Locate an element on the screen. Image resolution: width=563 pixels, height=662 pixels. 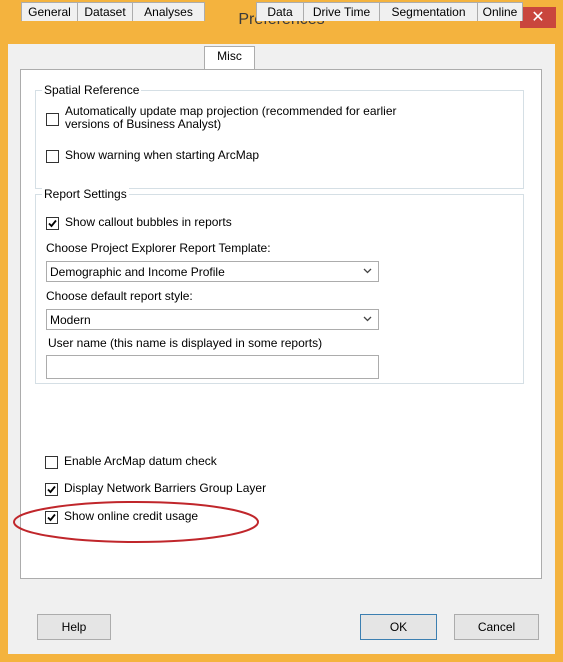
tab-label: General is located at coordinates (49, 12).